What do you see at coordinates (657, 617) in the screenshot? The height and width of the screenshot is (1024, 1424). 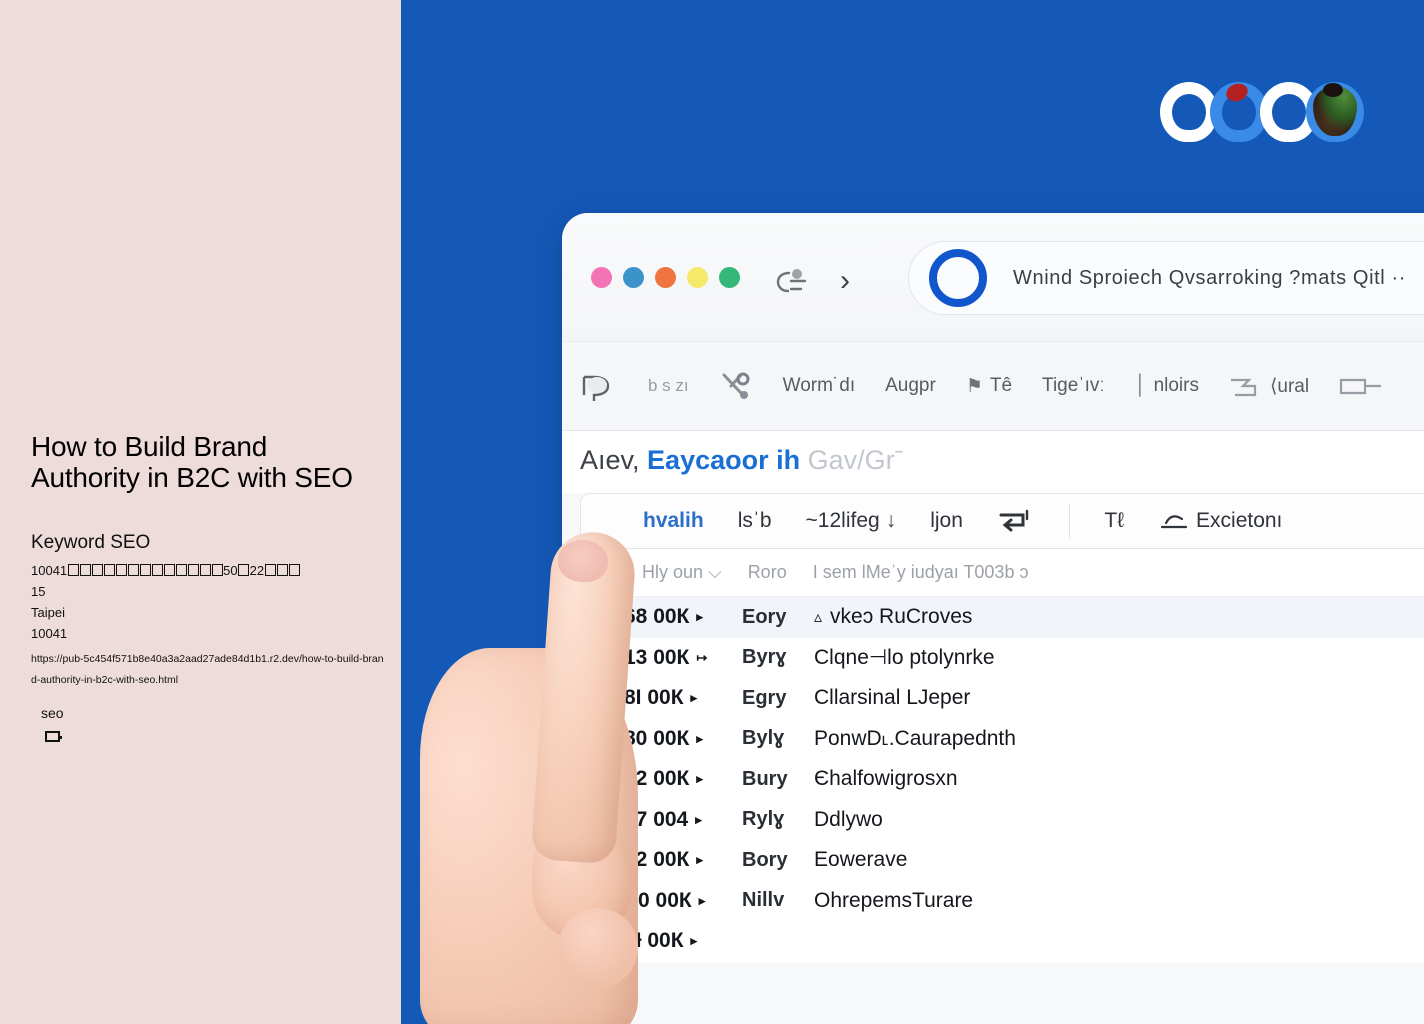 I see `row-volume-value: 68 00К` at bounding box center [657, 617].